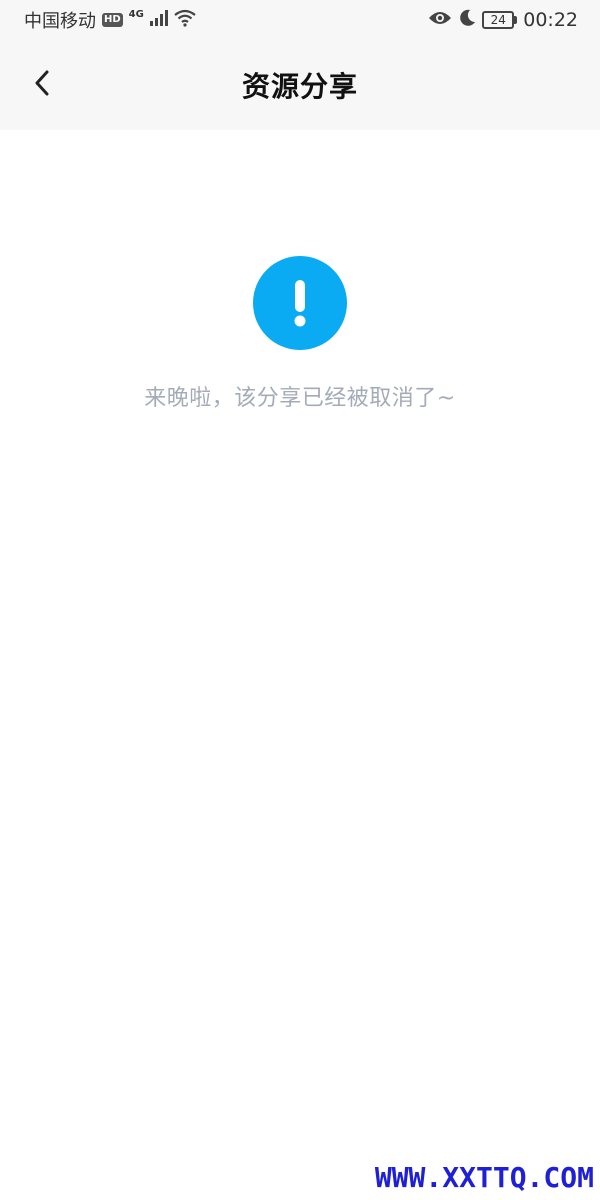  I want to click on chevron-left-icon, so click(42, 85).